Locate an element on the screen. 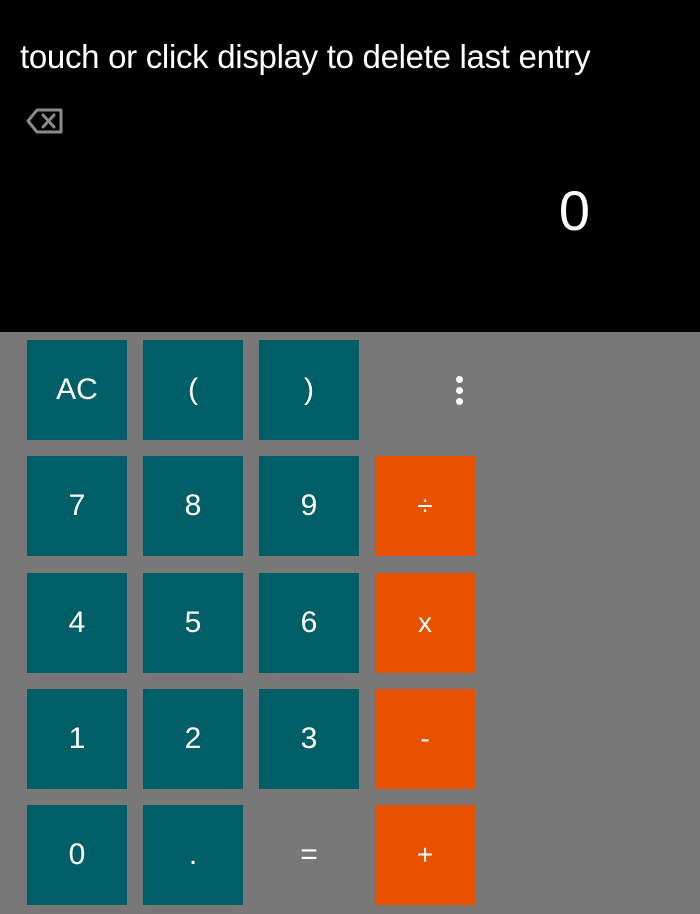 This screenshot has width=700, height=914. digit-2-button: 2 is located at coordinates (193, 739).